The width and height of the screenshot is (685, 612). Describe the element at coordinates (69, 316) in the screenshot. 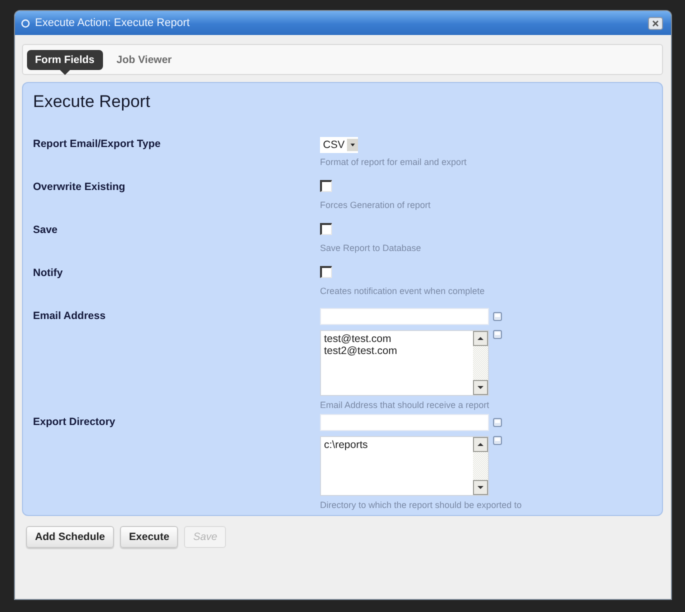

I see `field-label: Email Address` at that location.